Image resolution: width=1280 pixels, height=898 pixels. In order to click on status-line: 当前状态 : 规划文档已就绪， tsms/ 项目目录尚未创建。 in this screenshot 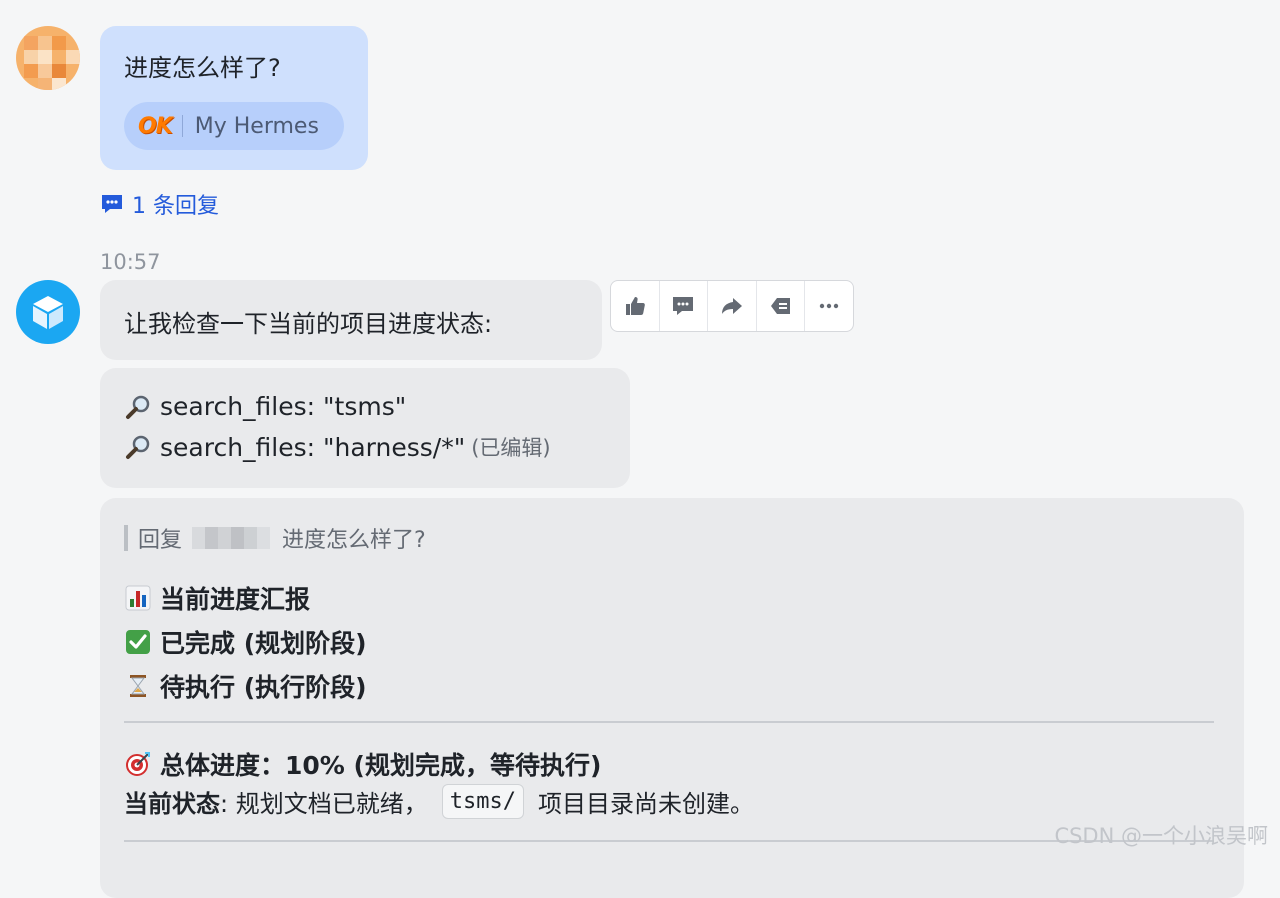, I will do `click(439, 801)`.